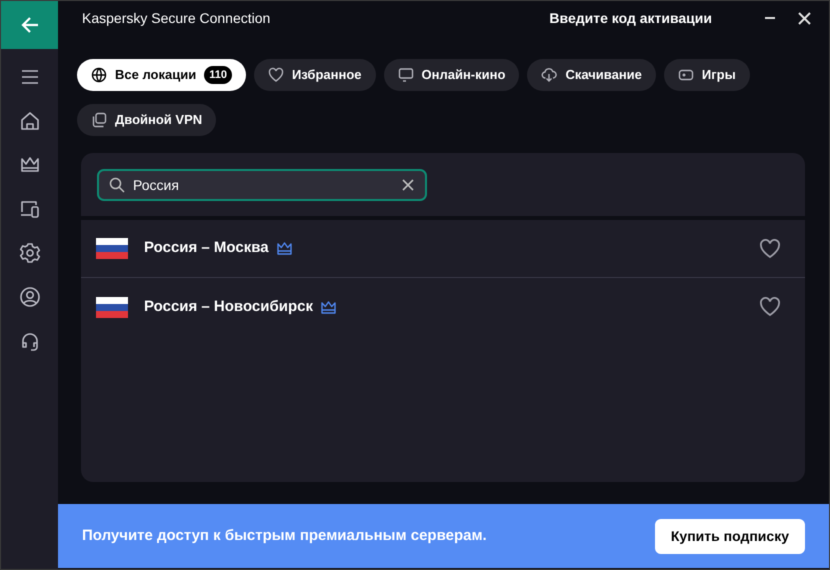 The image size is (830, 570). I want to click on back-button, so click(29, 25).